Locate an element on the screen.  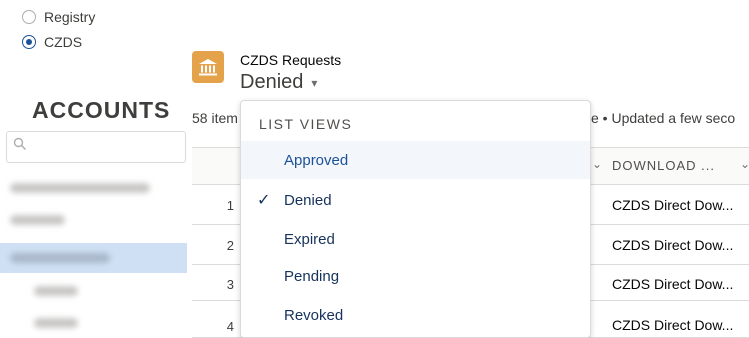
radio-registry: Registry is located at coordinates (58, 17).